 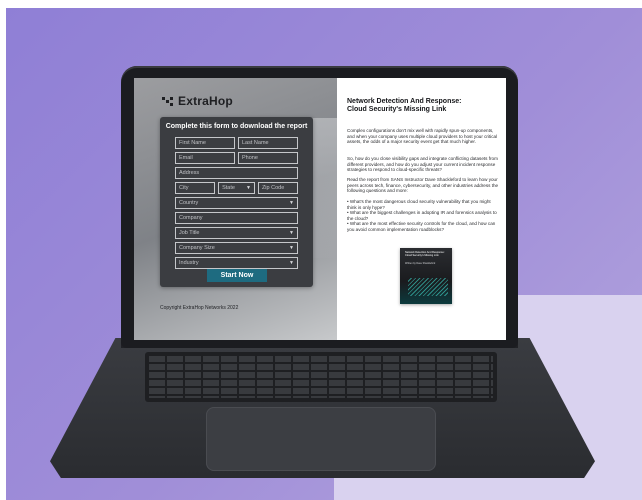 What do you see at coordinates (420, 263) in the screenshot?
I see `thumbnail-subtitle: Written by Dave Shackleford` at bounding box center [420, 263].